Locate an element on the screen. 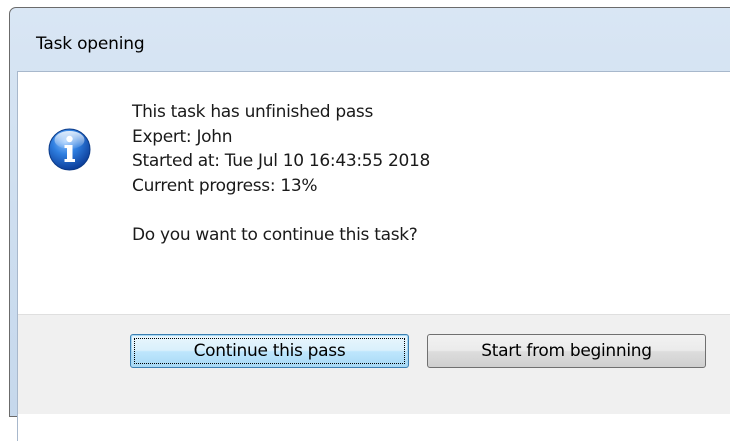 Image resolution: width=730 pixels, height=441 pixels. message-line: Expert: John is located at coordinates (182, 136).